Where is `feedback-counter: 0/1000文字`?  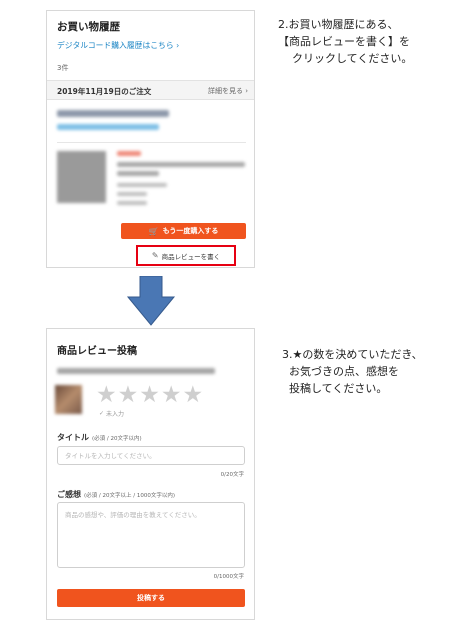 feedback-counter: 0/1000文字 is located at coordinates (228, 577).